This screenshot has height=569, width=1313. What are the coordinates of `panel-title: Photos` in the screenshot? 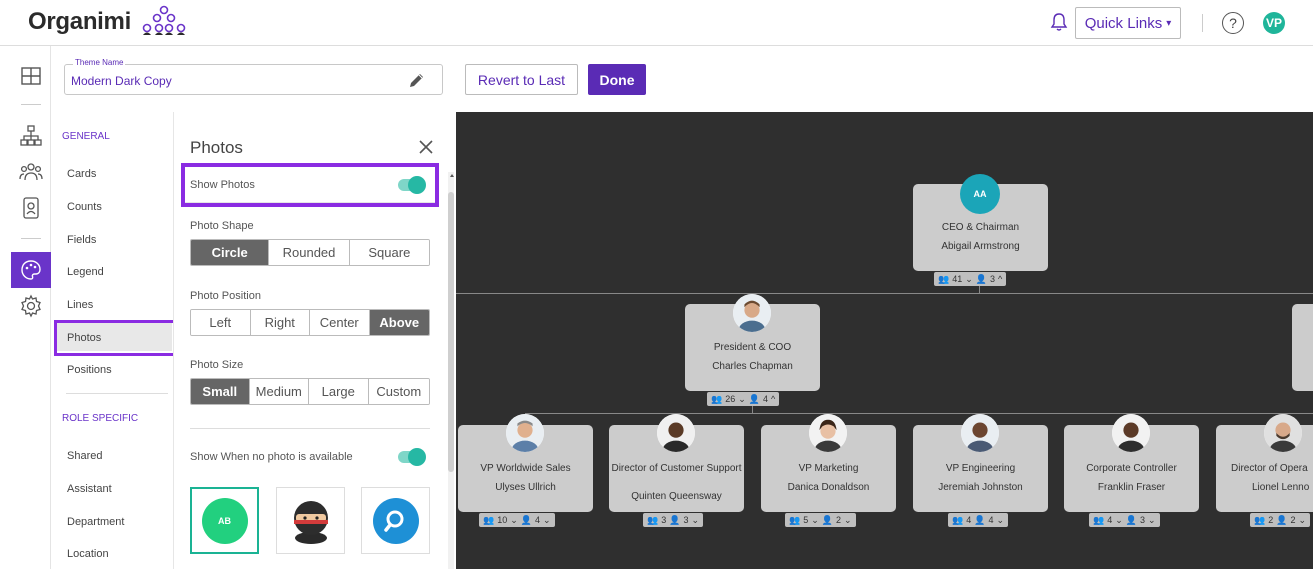 It's located at (216, 147).